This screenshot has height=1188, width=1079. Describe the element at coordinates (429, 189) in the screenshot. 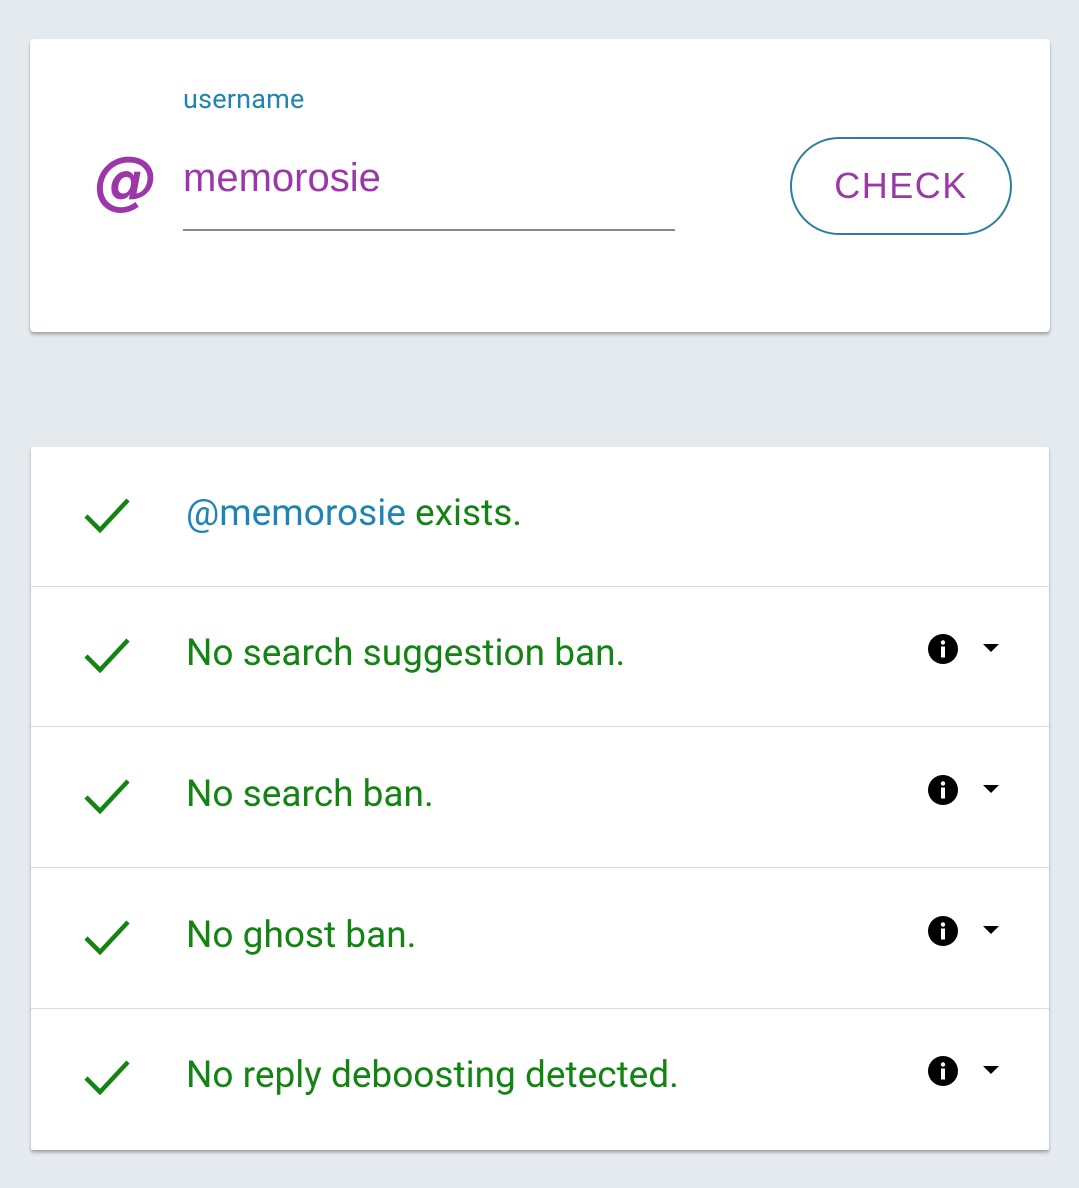

I see `username-input` at that location.